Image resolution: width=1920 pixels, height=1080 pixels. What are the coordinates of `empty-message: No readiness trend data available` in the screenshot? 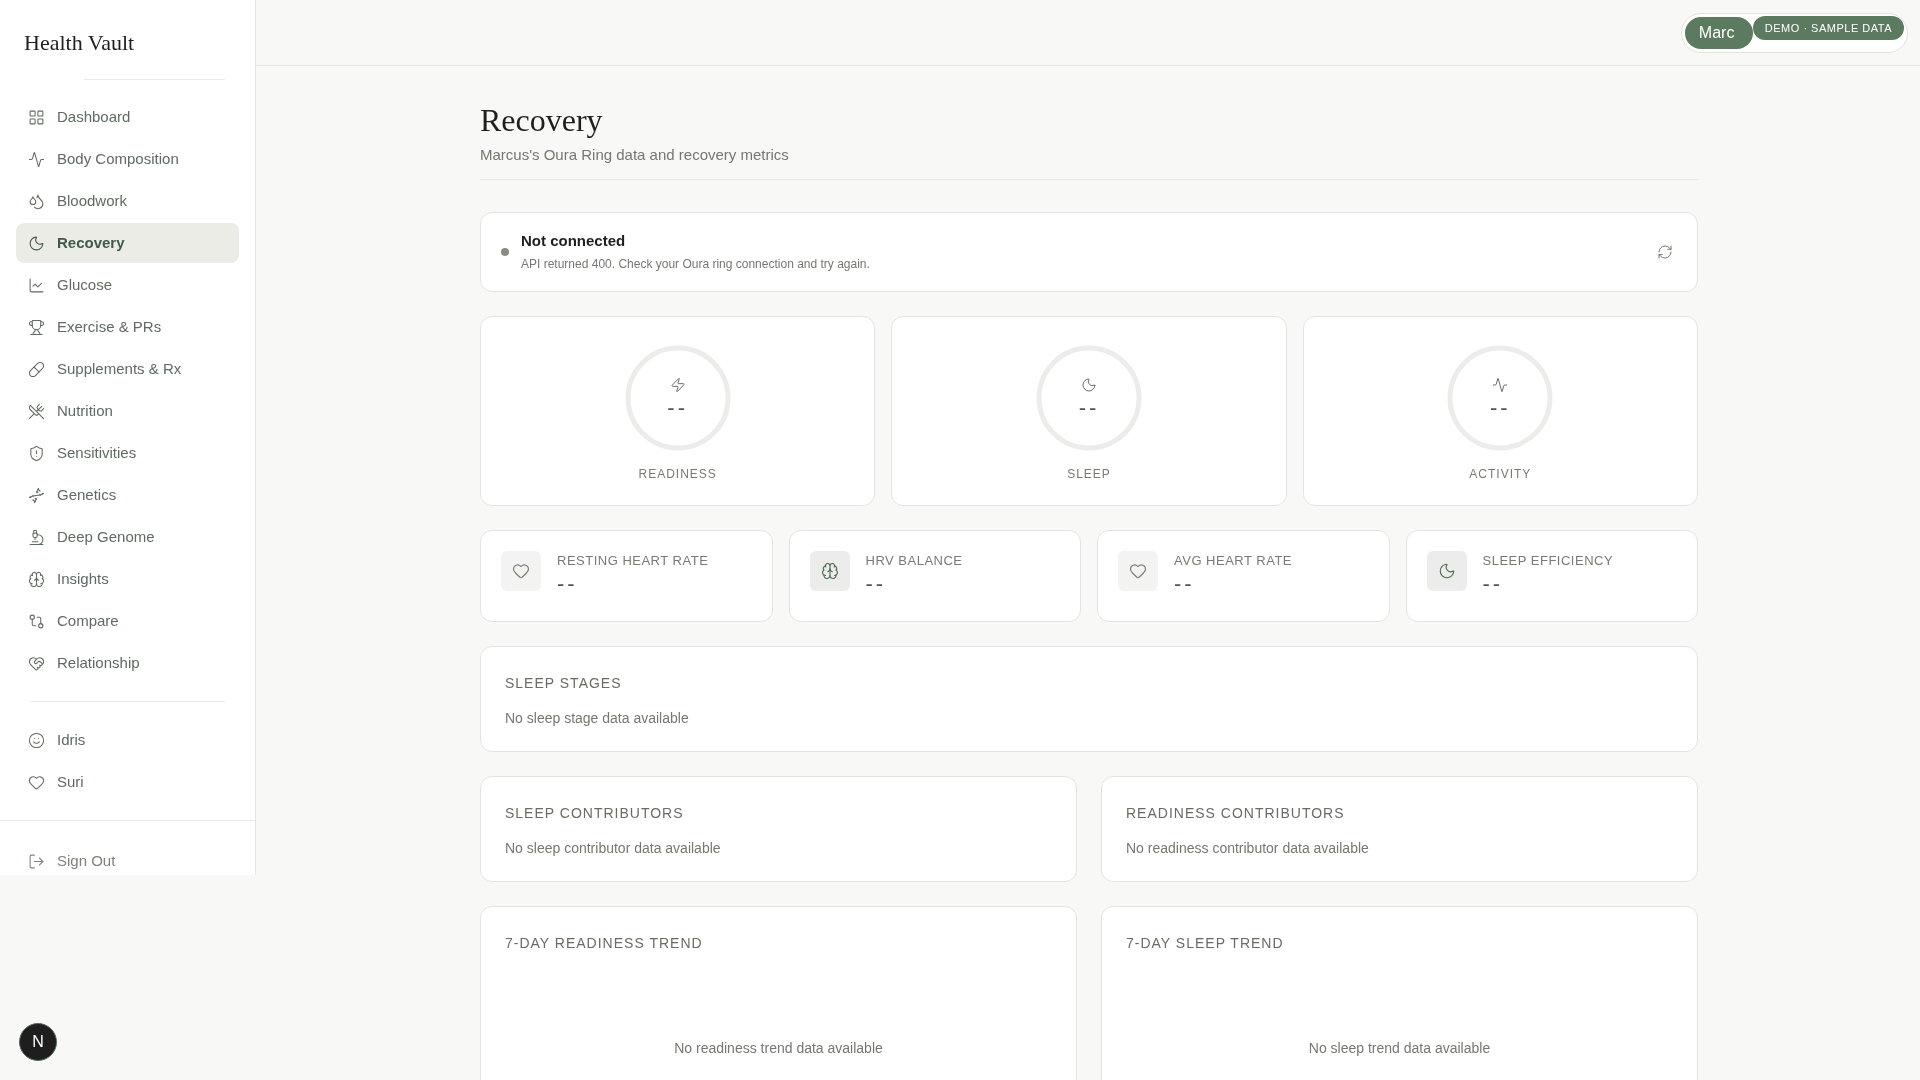 It's located at (778, 1048).